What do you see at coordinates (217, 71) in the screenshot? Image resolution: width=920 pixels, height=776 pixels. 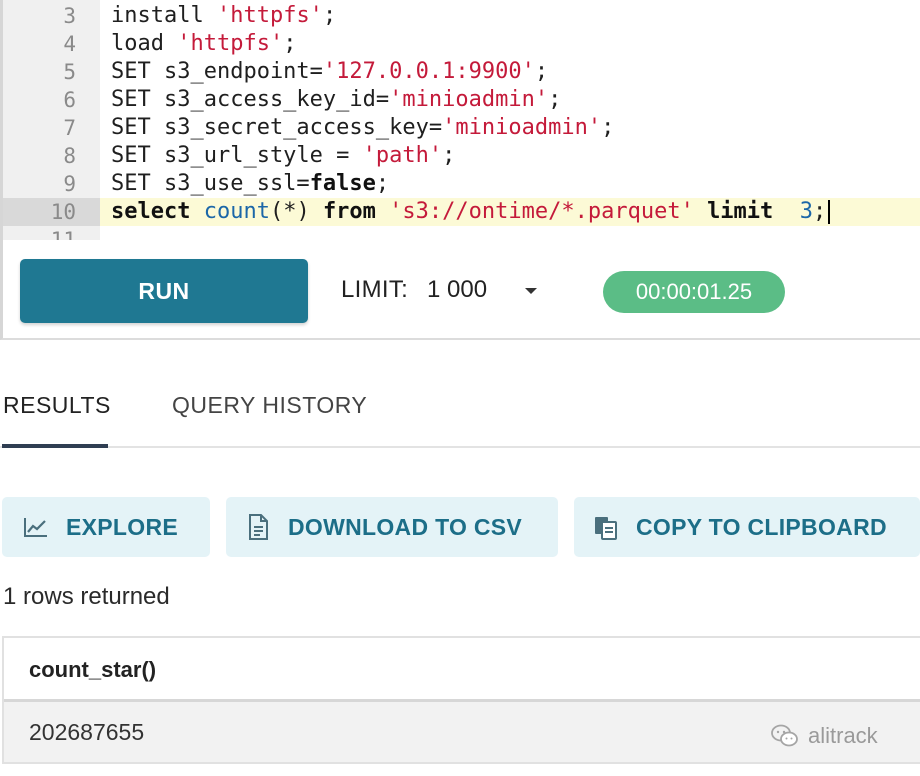 I see `code-token: SET s3_endpoint=` at bounding box center [217, 71].